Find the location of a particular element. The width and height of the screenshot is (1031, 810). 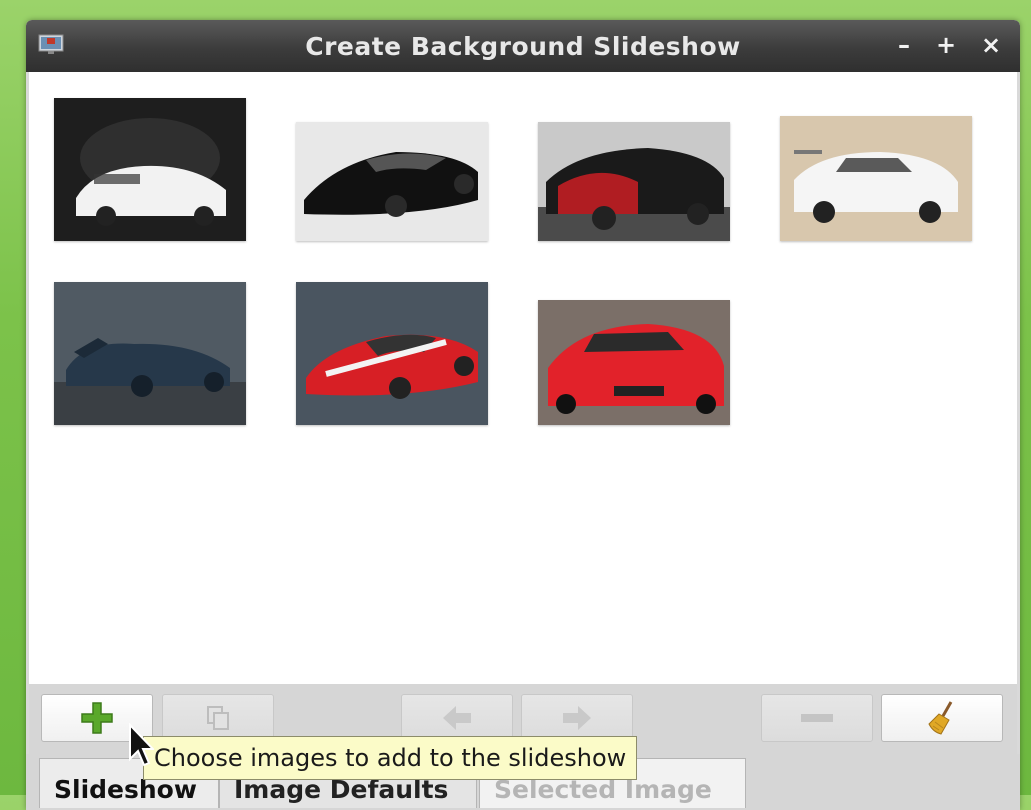

arrow-right-icon is located at coordinates (577, 718).